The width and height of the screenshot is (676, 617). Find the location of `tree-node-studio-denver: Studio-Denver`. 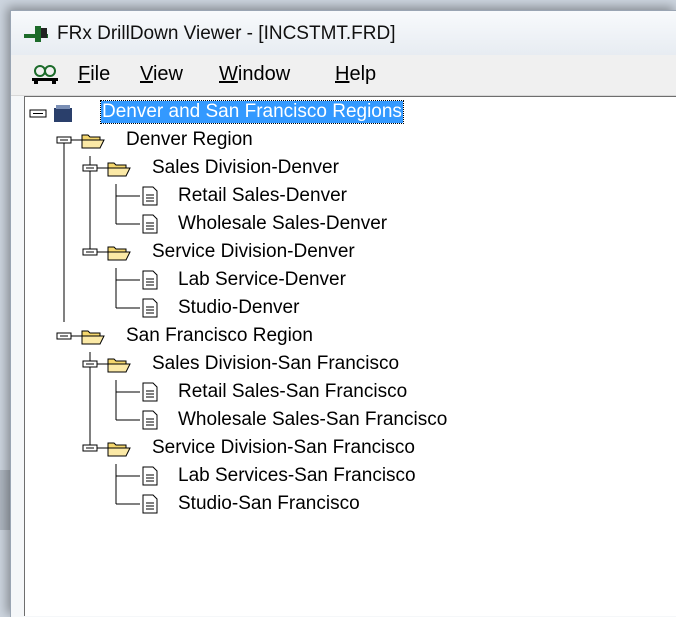

tree-node-studio-denver: Studio-Denver is located at coordinates (238, 308).